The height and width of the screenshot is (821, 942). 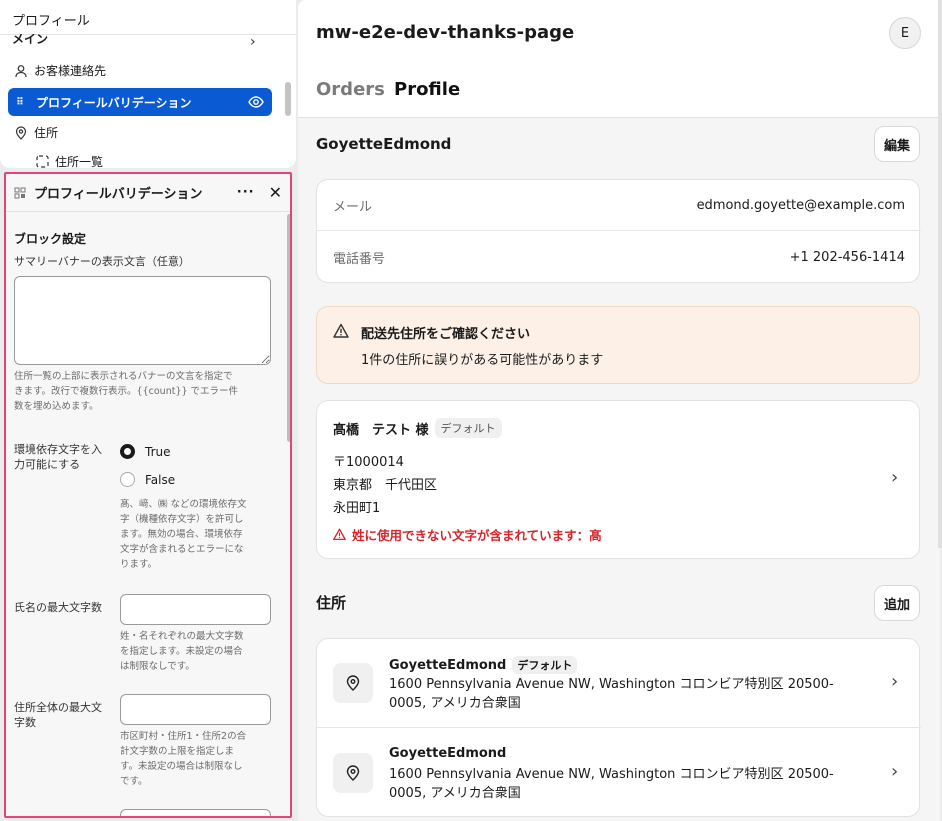 I want to click on more-options-icon: ···, so click(x=246, y=192).